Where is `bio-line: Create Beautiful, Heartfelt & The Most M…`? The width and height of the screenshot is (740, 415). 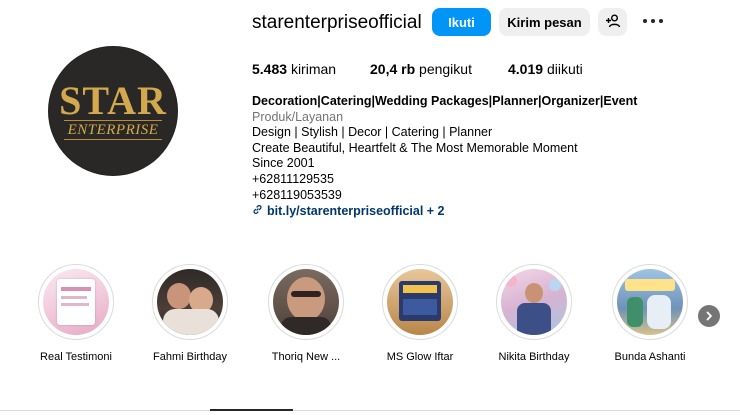 bio-line: Create Beautiful, Heartfelt & The Most M… is located at coordinates (415, 147).